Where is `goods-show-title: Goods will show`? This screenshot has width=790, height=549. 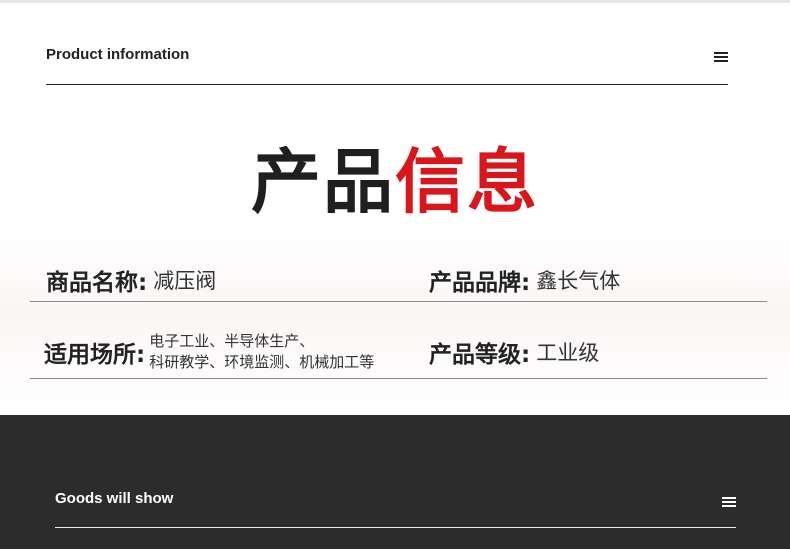
goods-show-title: Goods will show is located at coordinates (114, 498).